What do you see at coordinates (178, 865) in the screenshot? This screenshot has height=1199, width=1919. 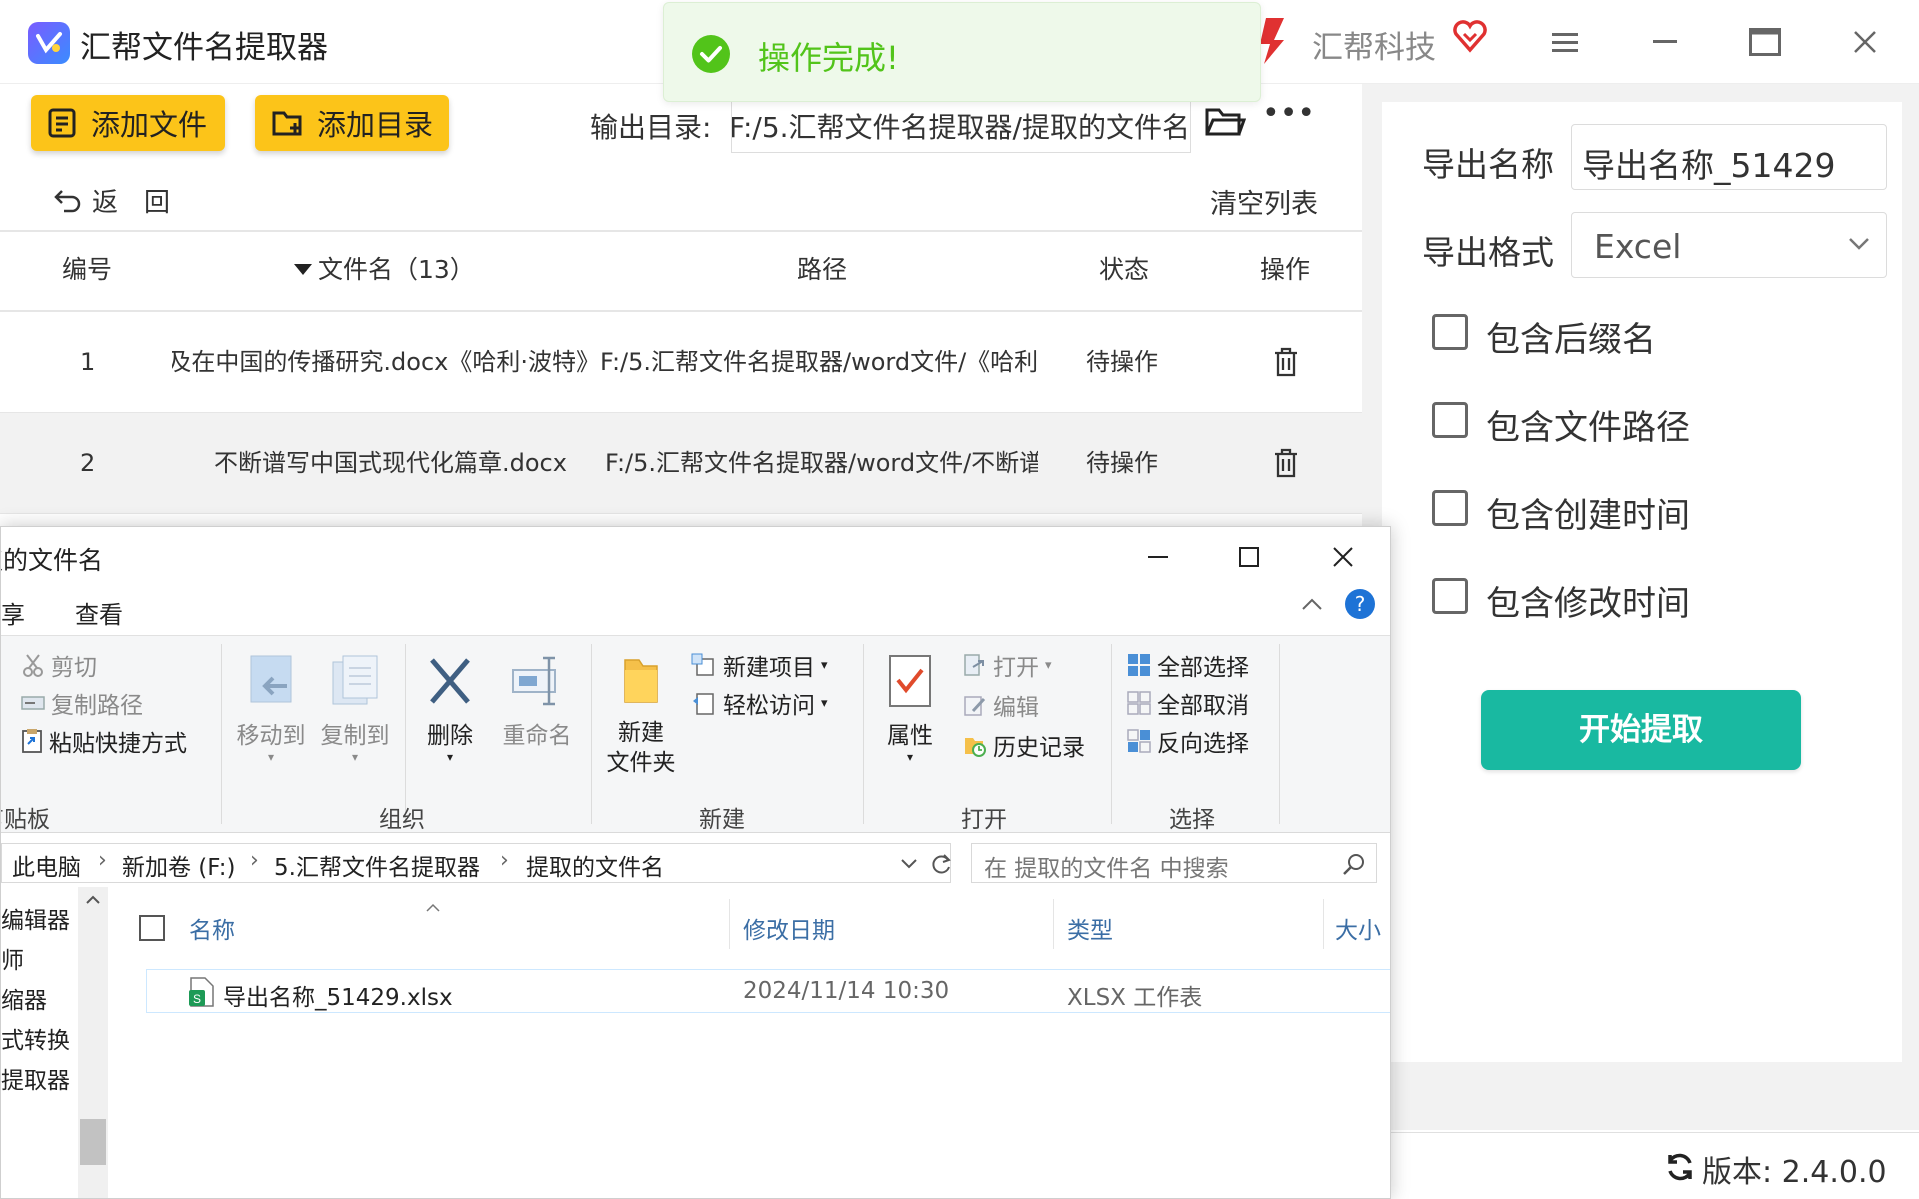 I see `breadcrumb-drive: 新加卷 (F:)` at bounding box center [178, 865].